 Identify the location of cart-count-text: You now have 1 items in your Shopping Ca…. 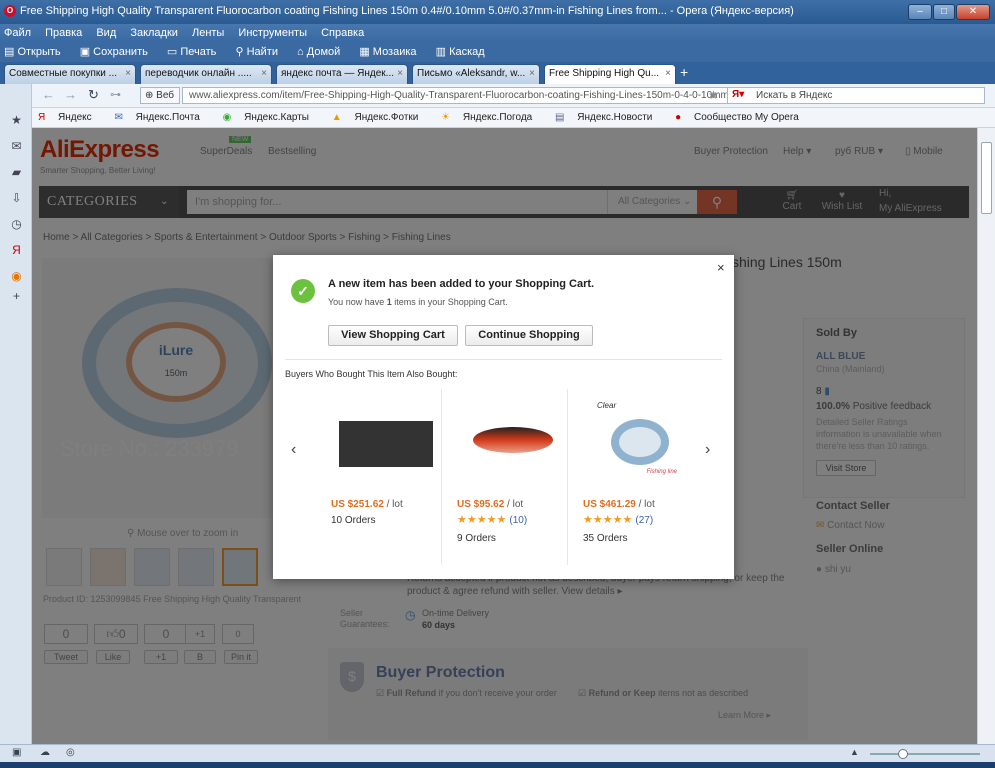
(418, 302).